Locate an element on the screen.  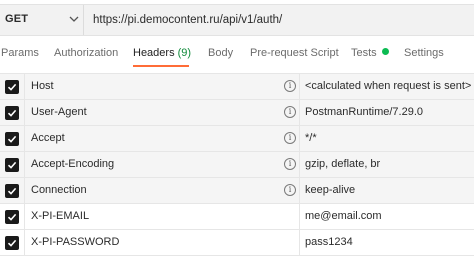
tab-tests: Tests is located at coordinates (370, 53).